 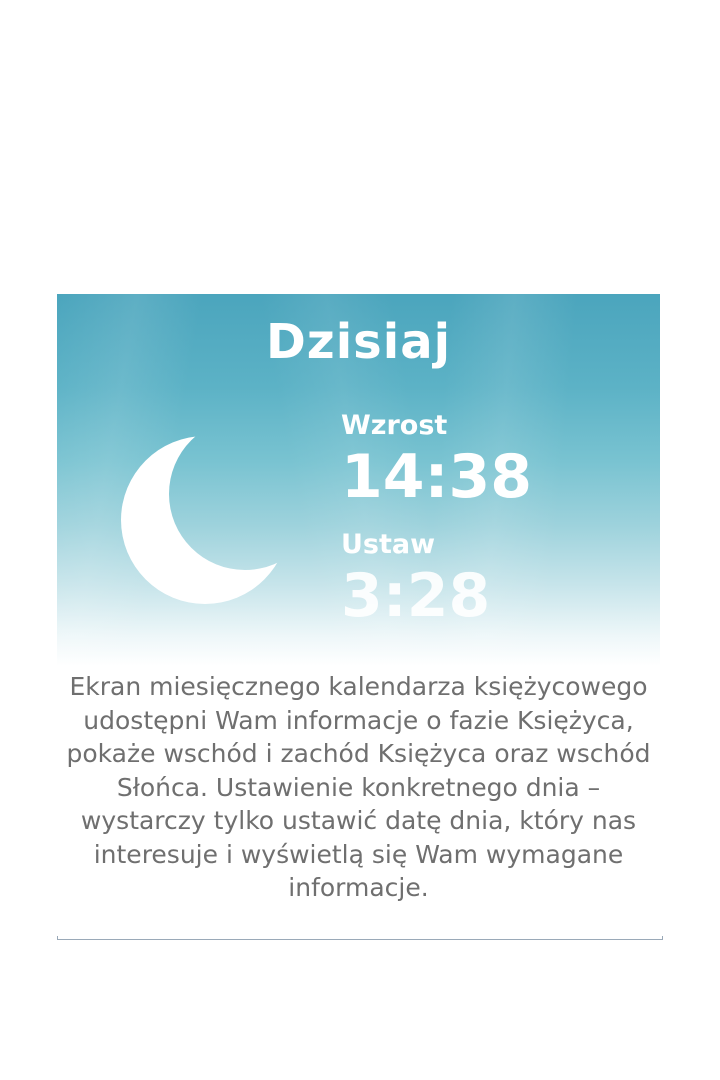 I want to click on divider, so click(x=360, y=938).